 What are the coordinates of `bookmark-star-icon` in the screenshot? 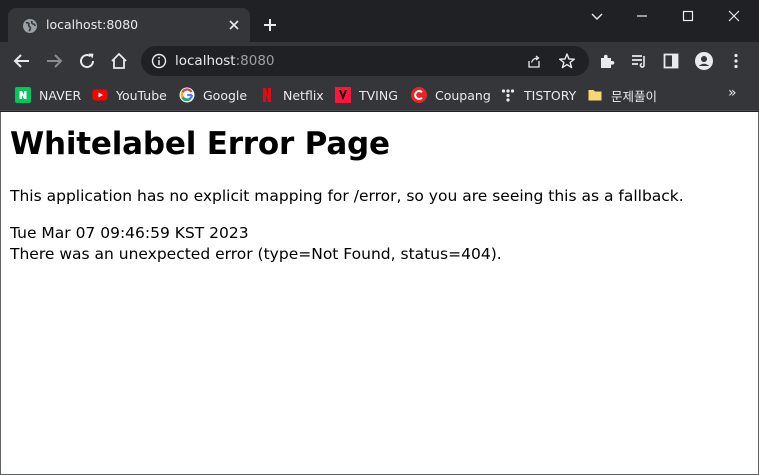 It's located at (567, 61).